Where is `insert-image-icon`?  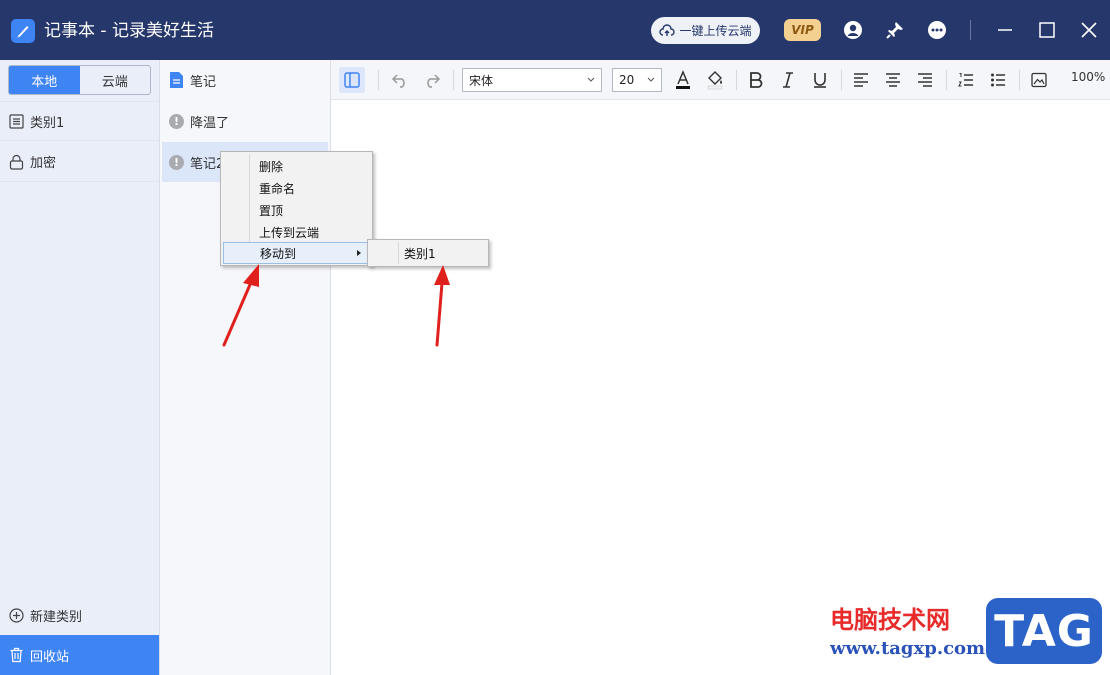 insert-image-icon is located at coordinates (1039, 80).